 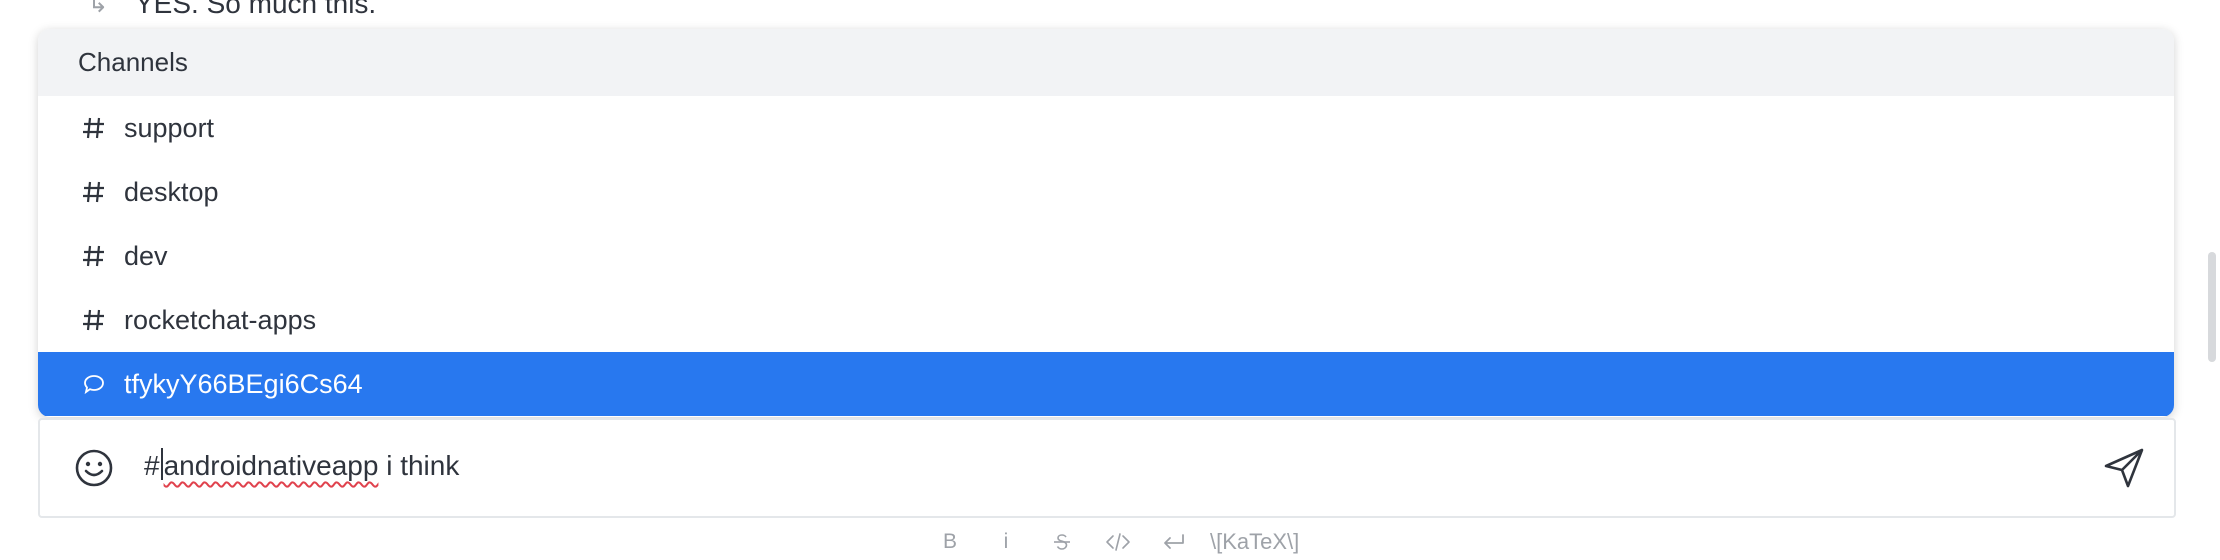 I want to click on emoji-icon, so click(x=94, y=468).